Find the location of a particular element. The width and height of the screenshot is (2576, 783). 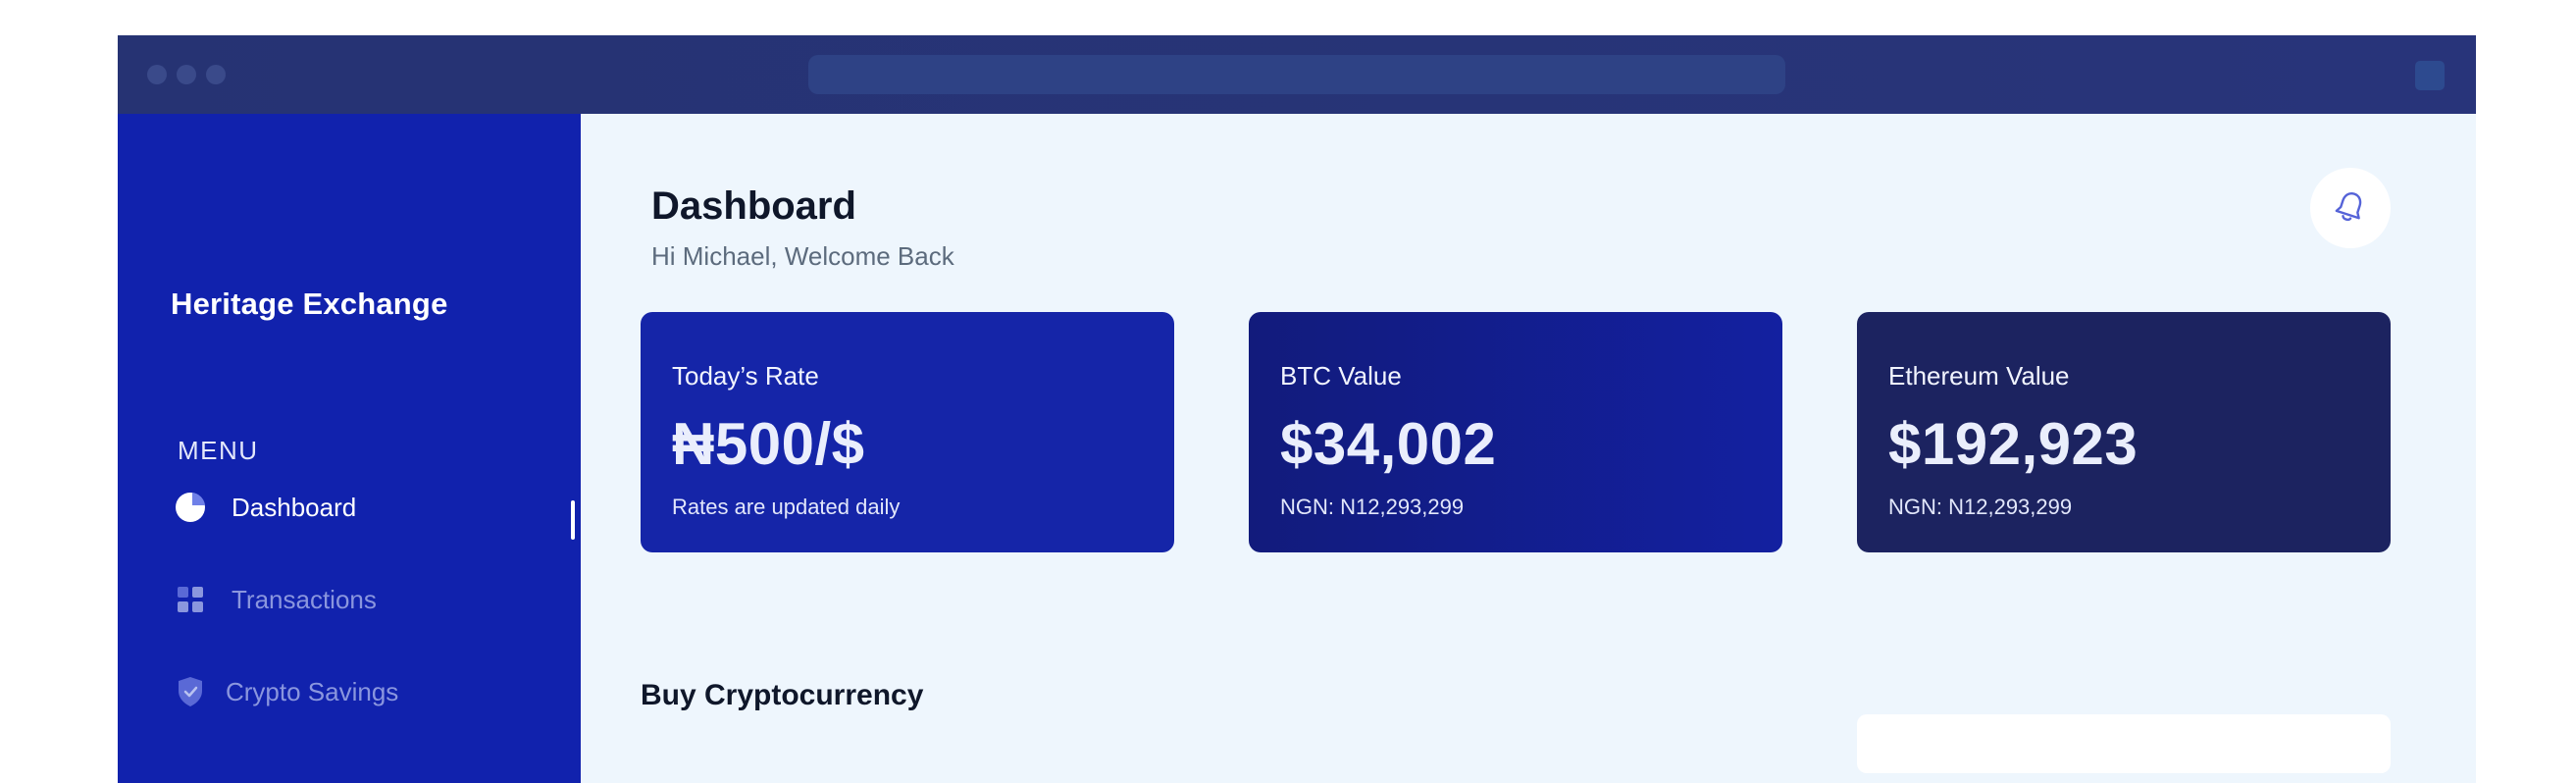

sidebar-item-label: Crypto Savings is located at coordinates (312, 691).